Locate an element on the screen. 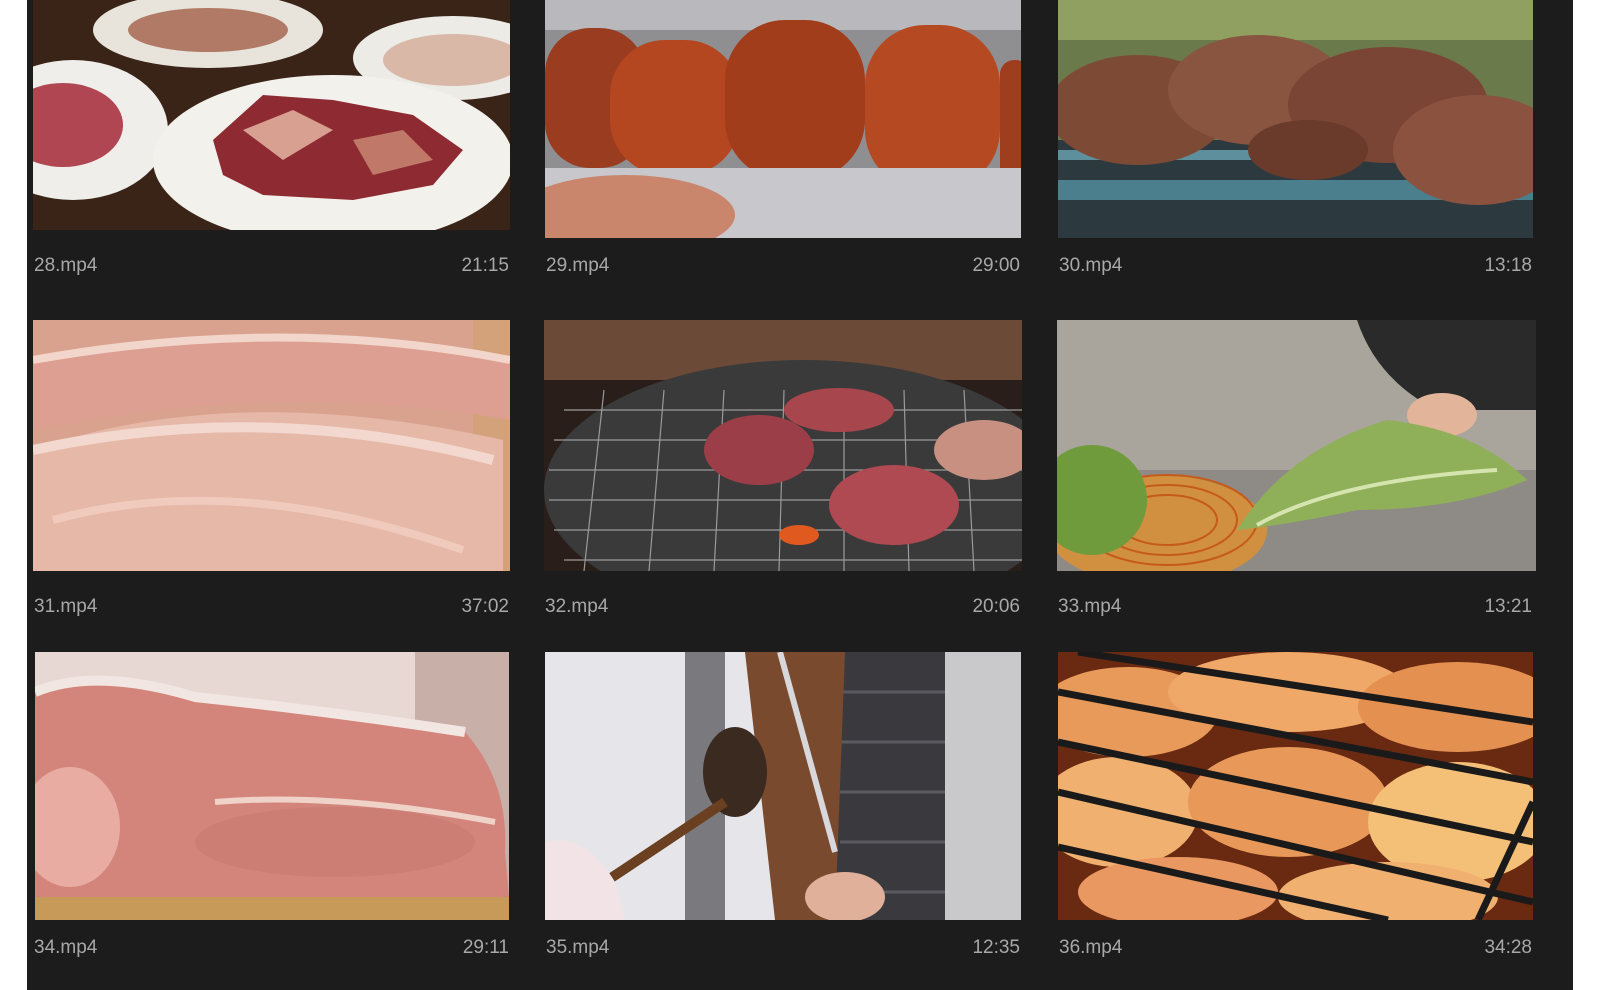 Image resolution: width=1600 pixels, height=990 pixels. media-tile-35: 35.mp4 12:35 is located at coordinates (783, 812).